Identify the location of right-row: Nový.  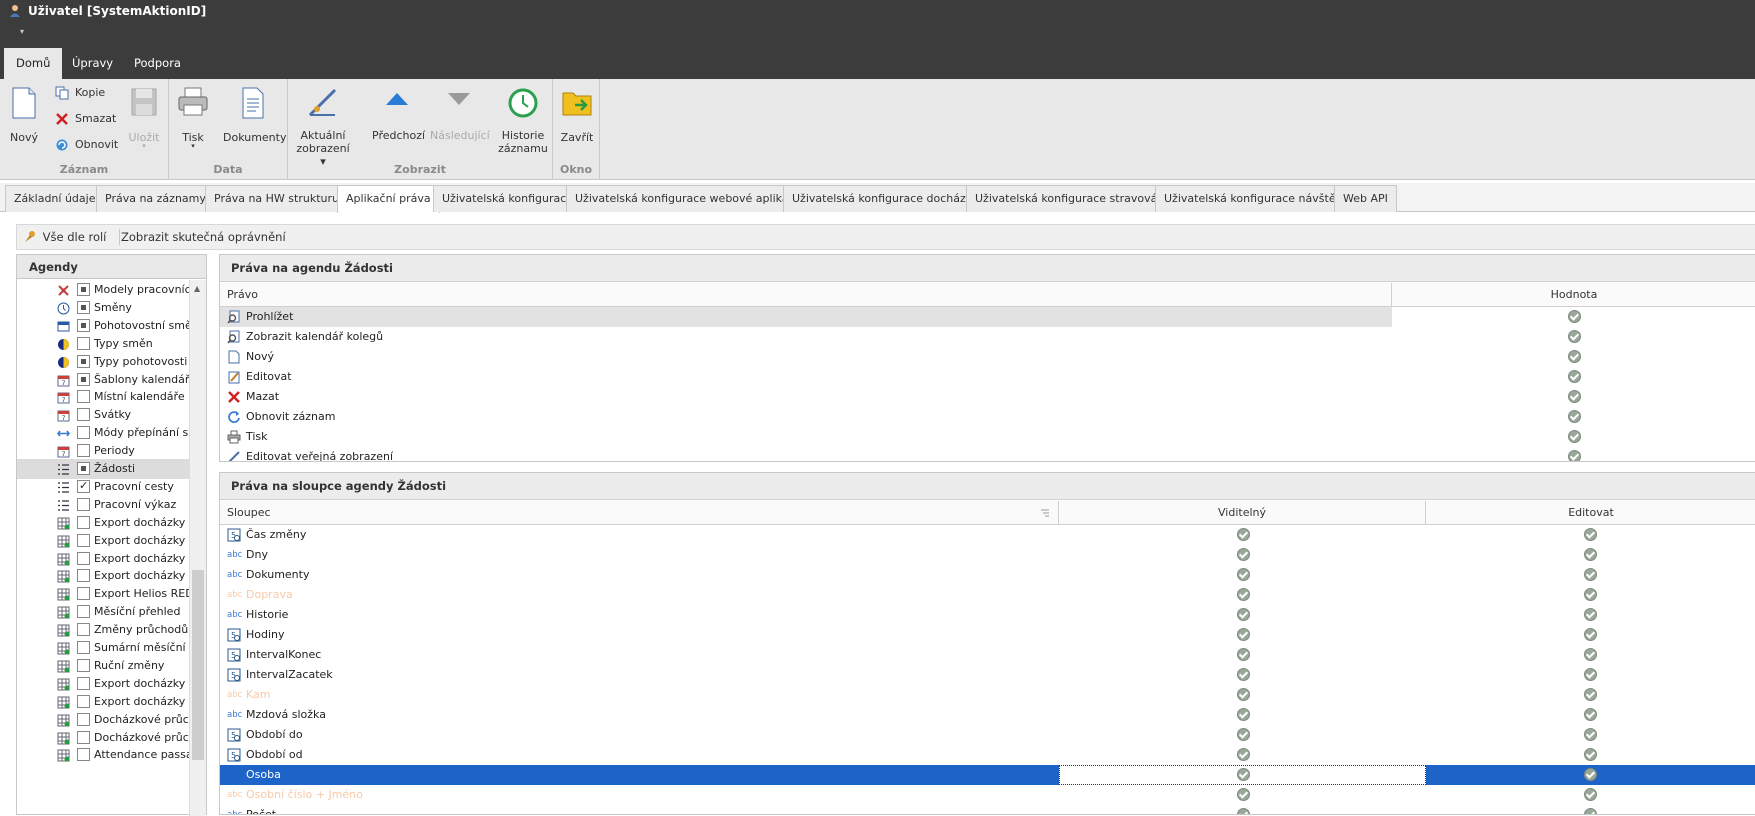
(987, 357).